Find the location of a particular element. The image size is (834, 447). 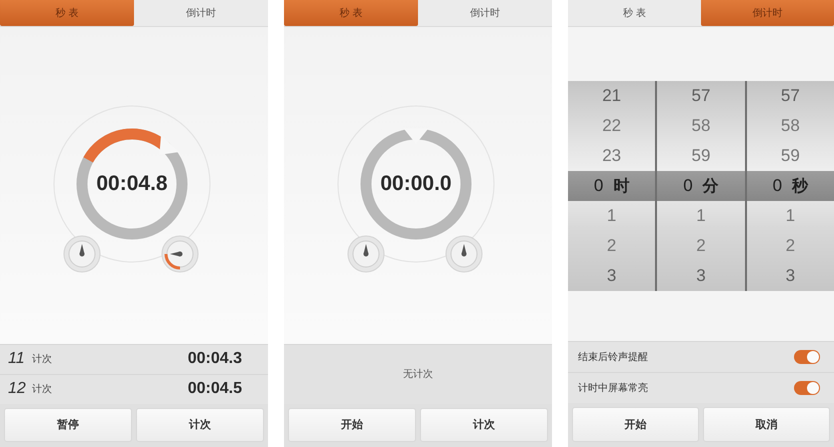

picker-value: 22 is located at coordinates (612, 126).